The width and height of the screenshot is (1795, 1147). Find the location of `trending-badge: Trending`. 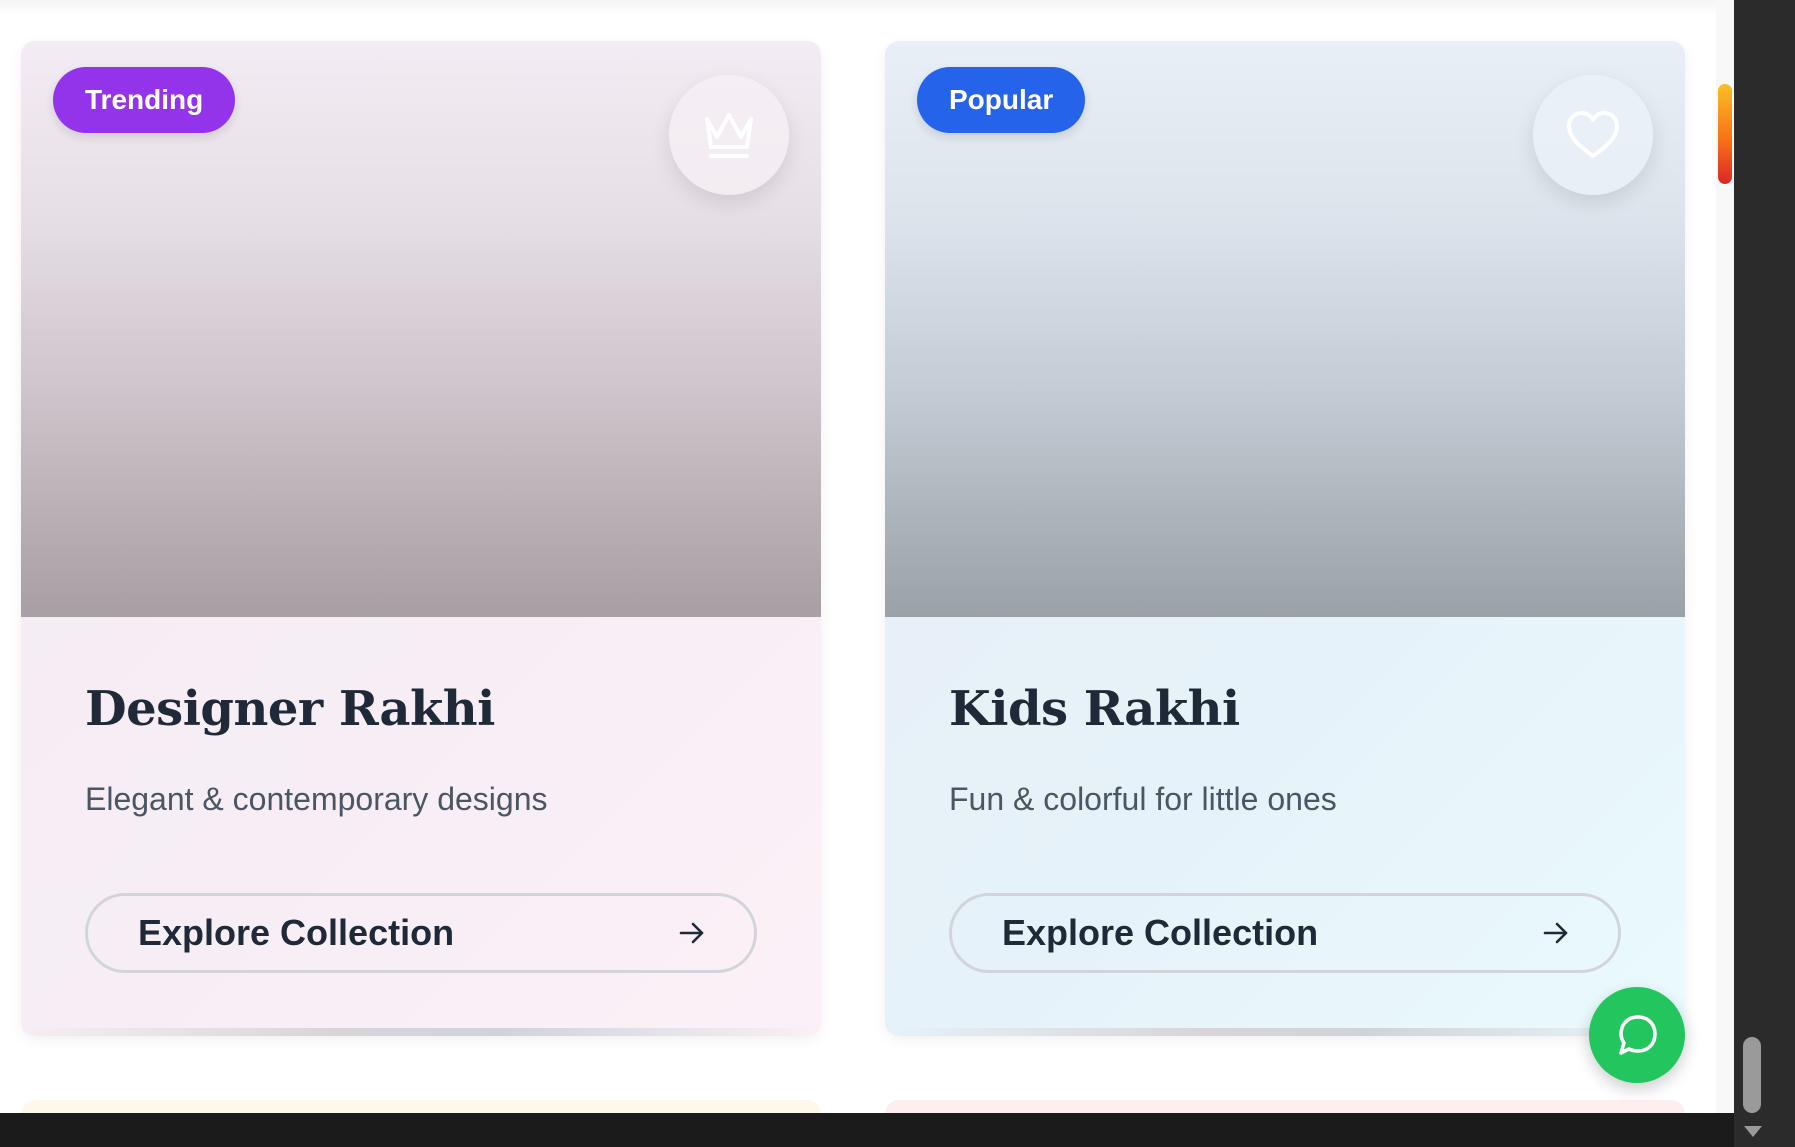

trending-badge: Trending is located at coordinates (144, 100).